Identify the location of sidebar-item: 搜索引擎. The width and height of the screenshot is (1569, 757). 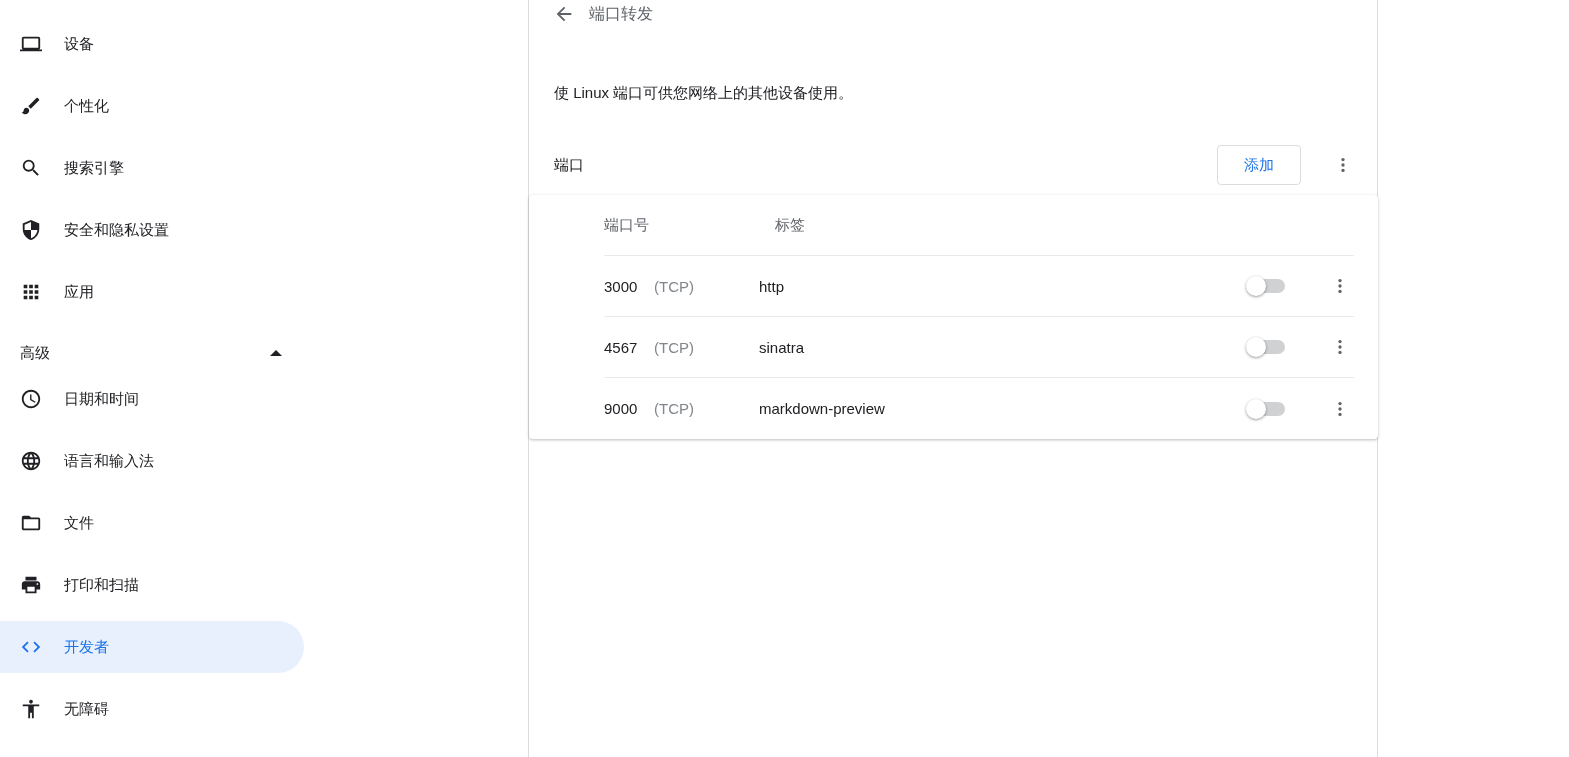
(152, 168).